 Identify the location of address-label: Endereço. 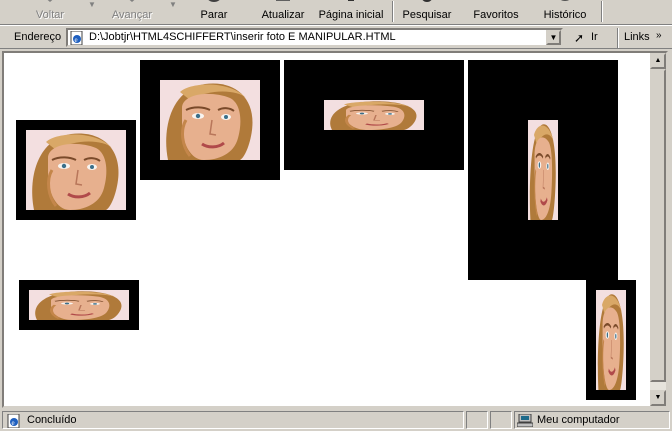
(38, 37).